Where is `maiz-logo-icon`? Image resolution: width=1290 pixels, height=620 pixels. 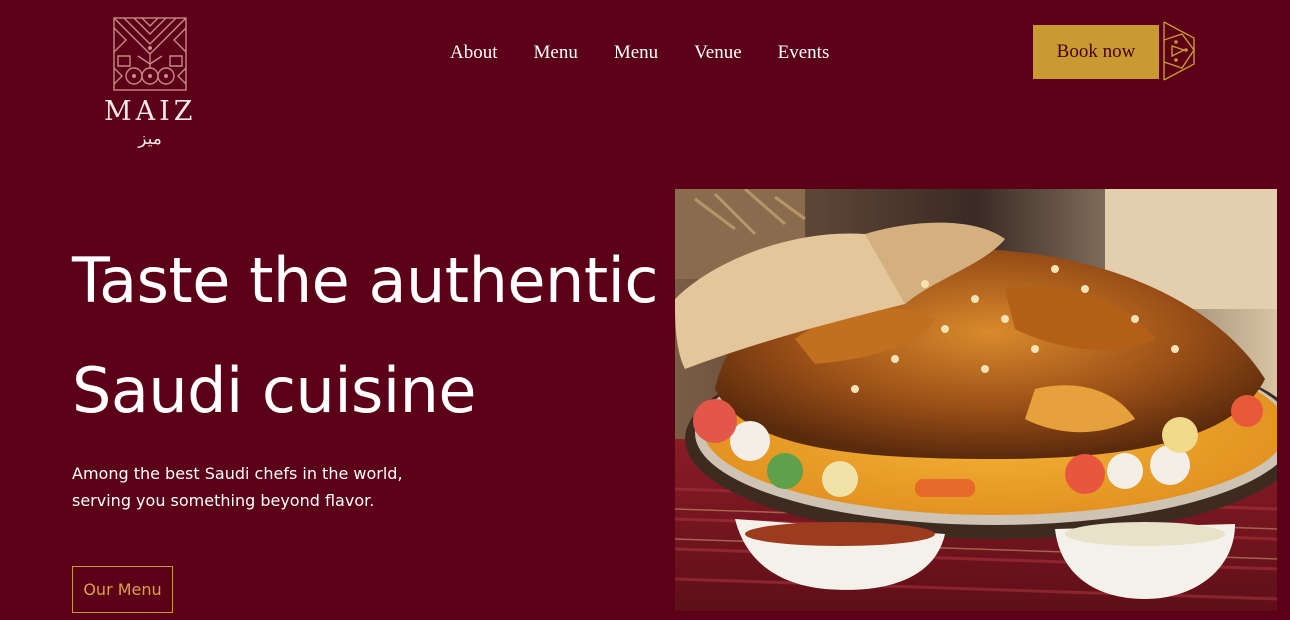
maiz-logo-icon is located at coordinates (150, 54).